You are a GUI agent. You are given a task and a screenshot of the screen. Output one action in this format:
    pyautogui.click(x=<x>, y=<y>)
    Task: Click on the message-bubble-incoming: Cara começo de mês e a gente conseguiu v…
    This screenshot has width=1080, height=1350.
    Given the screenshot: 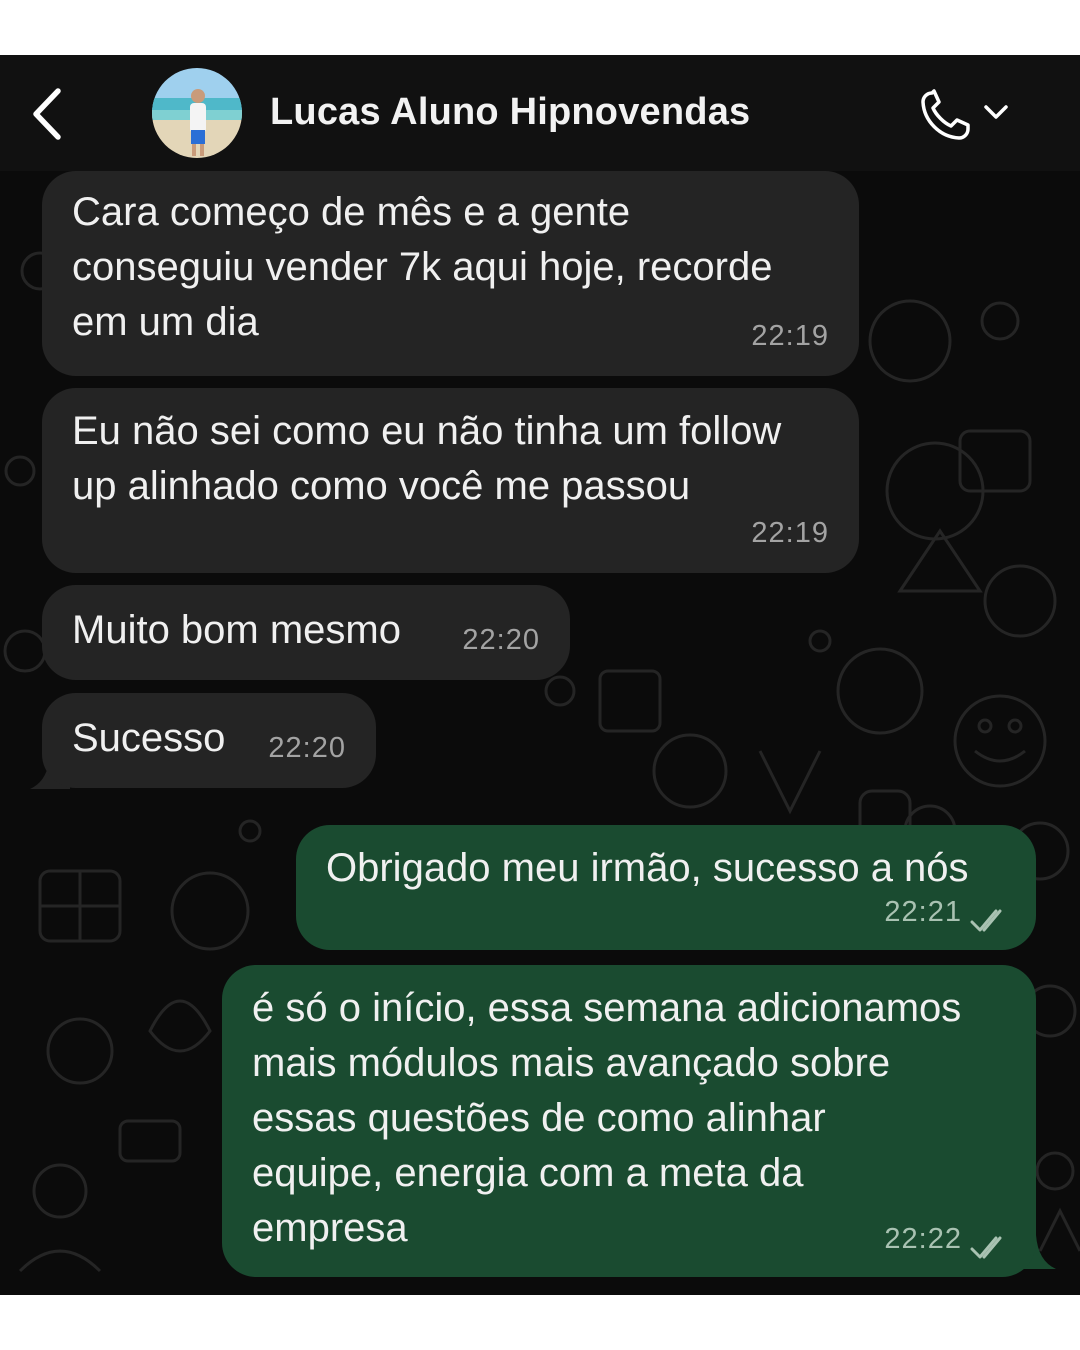 What is the action you would take?
    pyautogui.click(x=450, y=273)
    